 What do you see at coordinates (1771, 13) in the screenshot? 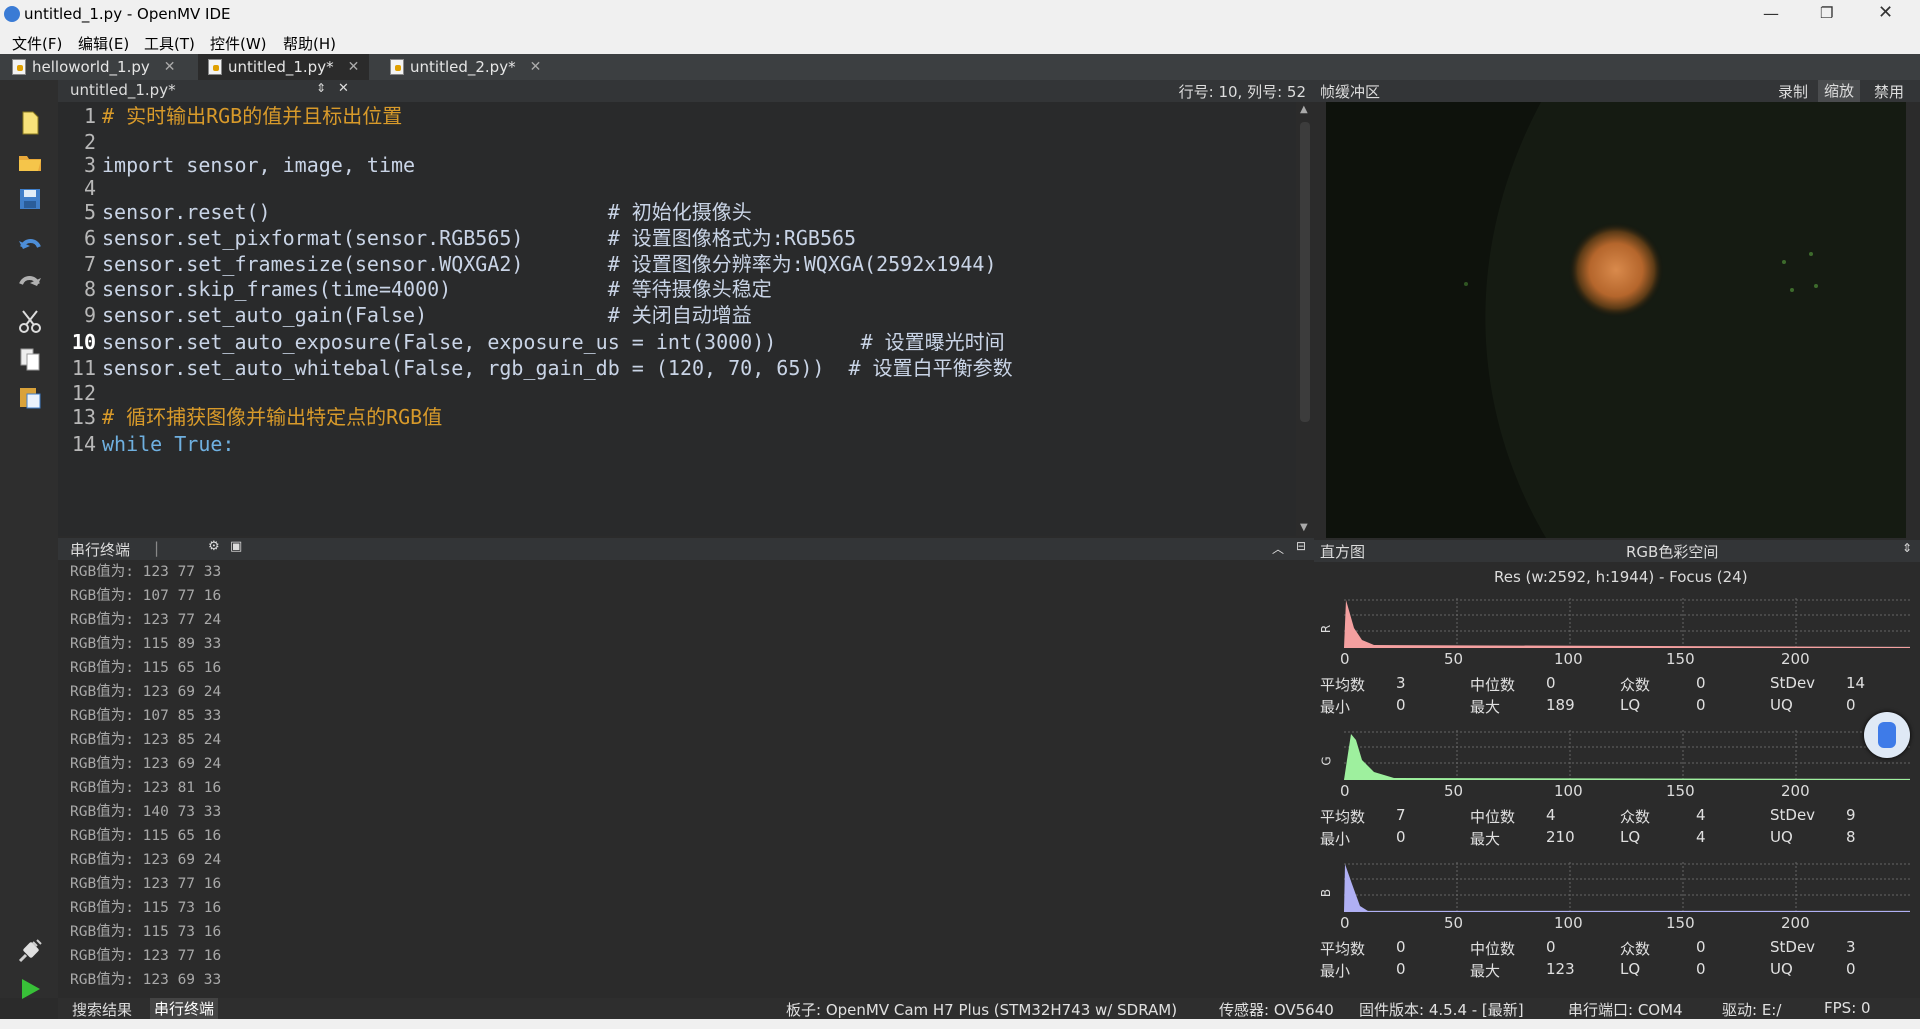
I see `minimize-icon: —` at bounding box center [1771, 13].